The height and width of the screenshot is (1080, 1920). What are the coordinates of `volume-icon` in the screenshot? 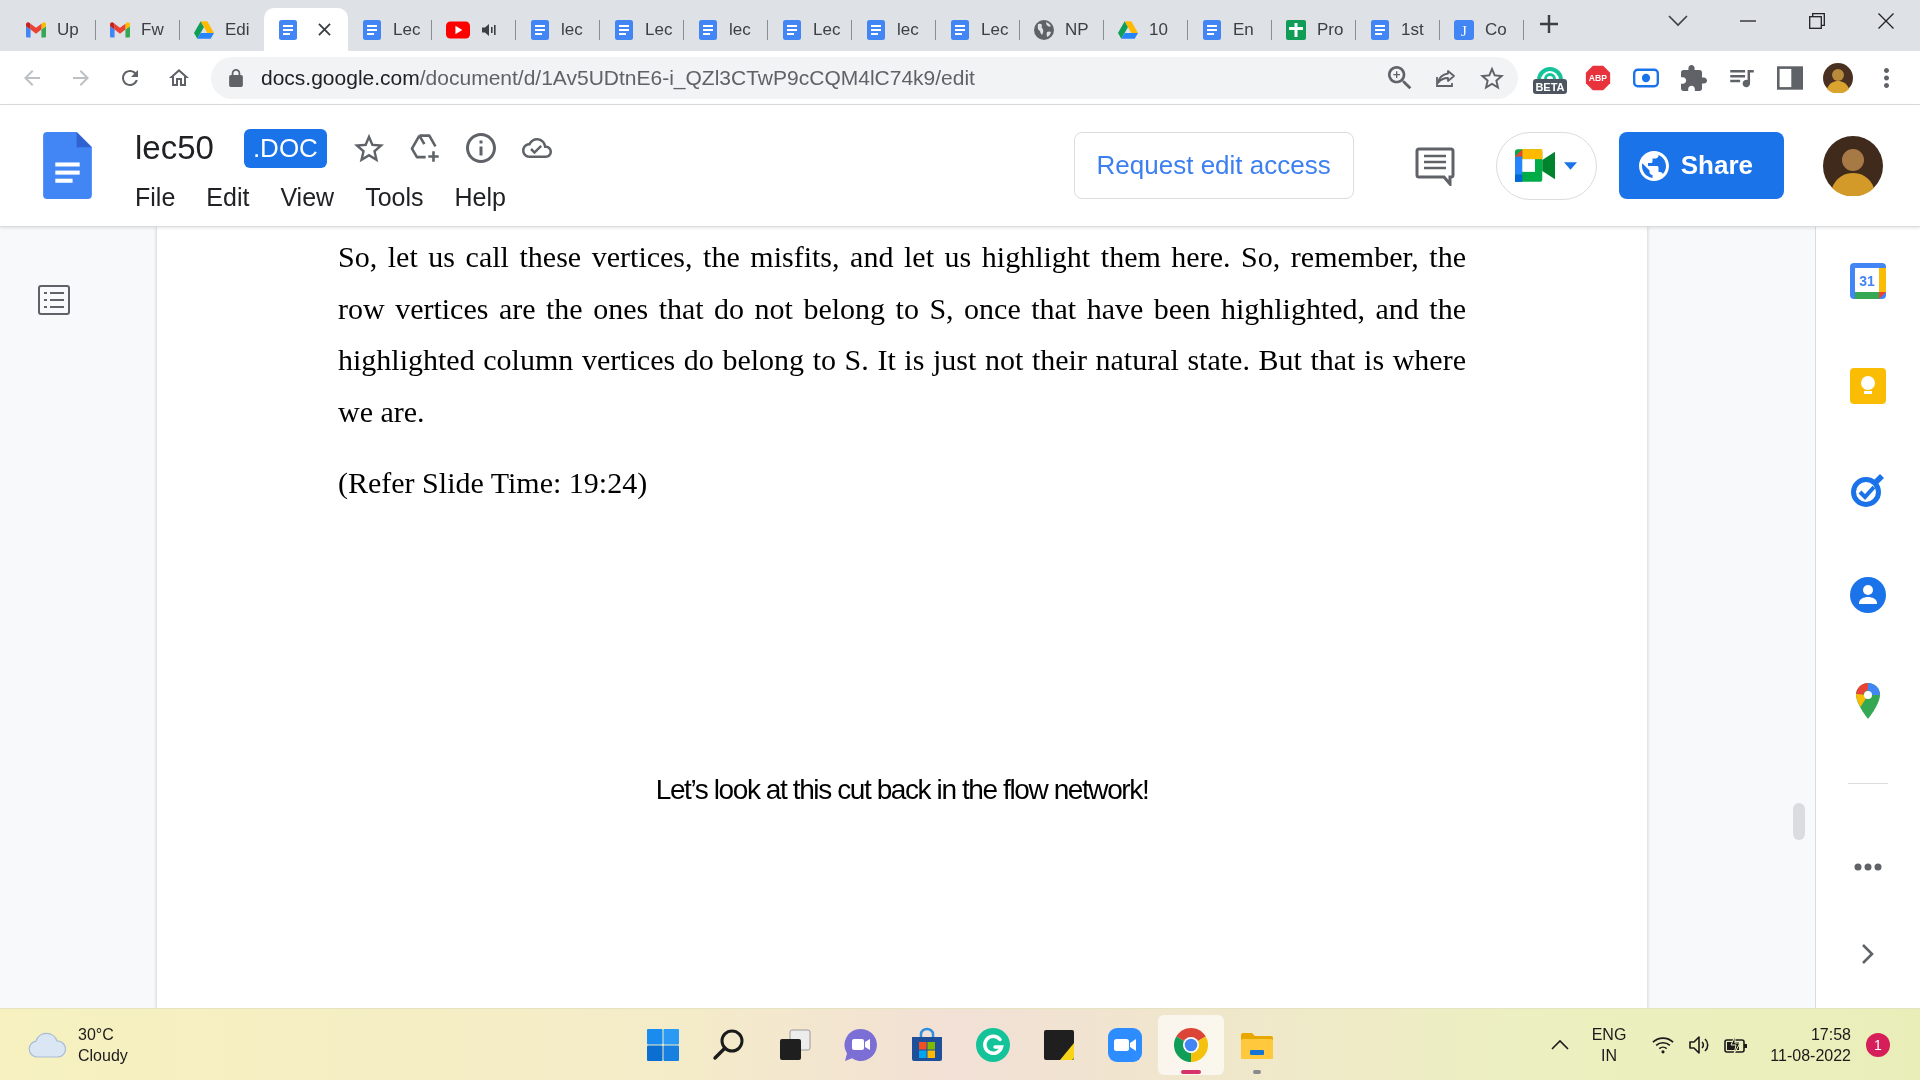 It's located at (1699, 1044).